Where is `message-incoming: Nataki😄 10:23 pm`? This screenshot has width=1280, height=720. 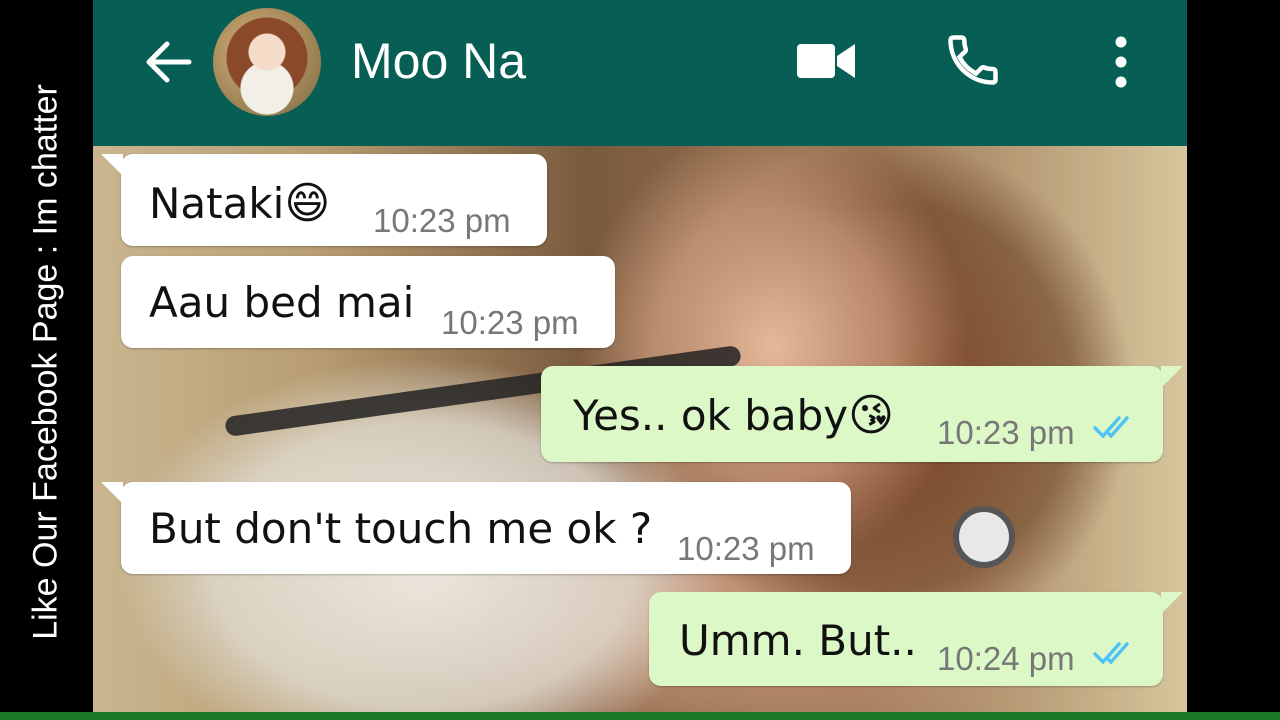 message-incoming: Nataki😄 10:23 pm is located at coordinates (324, 200).